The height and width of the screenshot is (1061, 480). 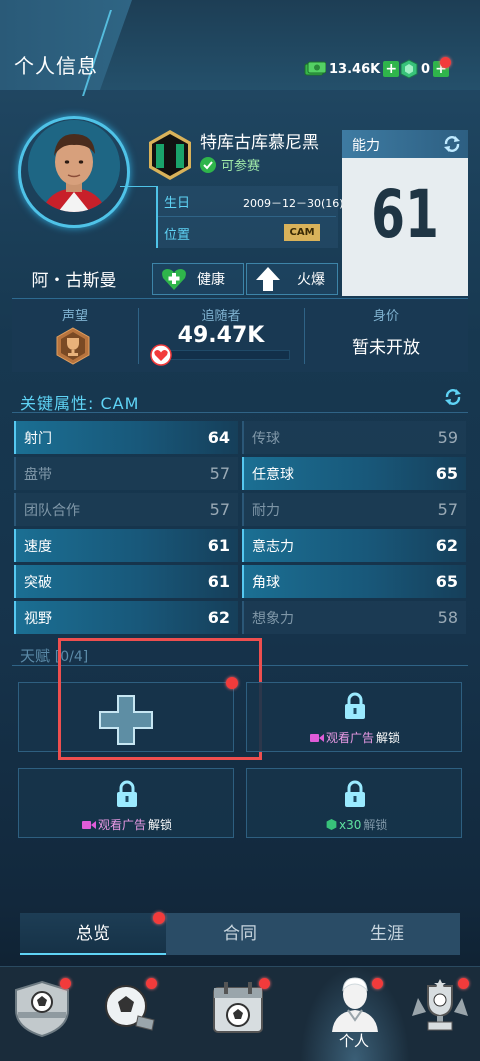 What do you see at coordinates (170, 155) in the screenshot?
I see `team-crest-icon` at bounding box center [170, 155].